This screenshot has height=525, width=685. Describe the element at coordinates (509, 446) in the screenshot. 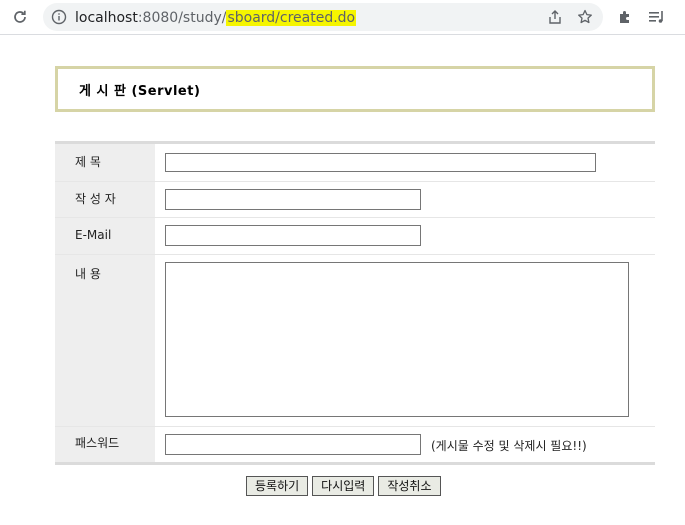

I see `password-hint: (게시물 수정 및 삭제시 필요!!)` at that location.